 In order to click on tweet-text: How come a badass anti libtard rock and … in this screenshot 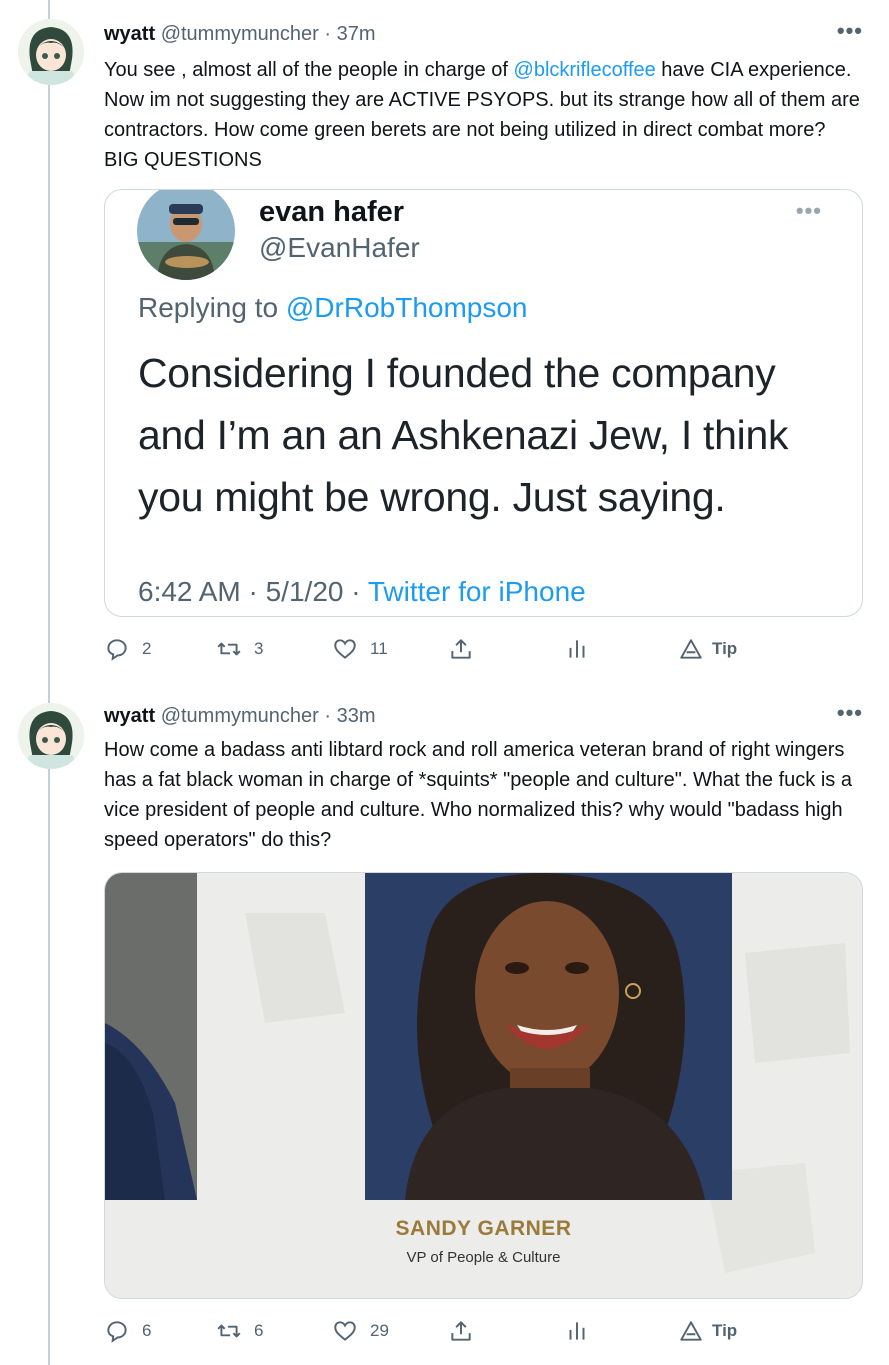, I will do `click(478, 795)`.